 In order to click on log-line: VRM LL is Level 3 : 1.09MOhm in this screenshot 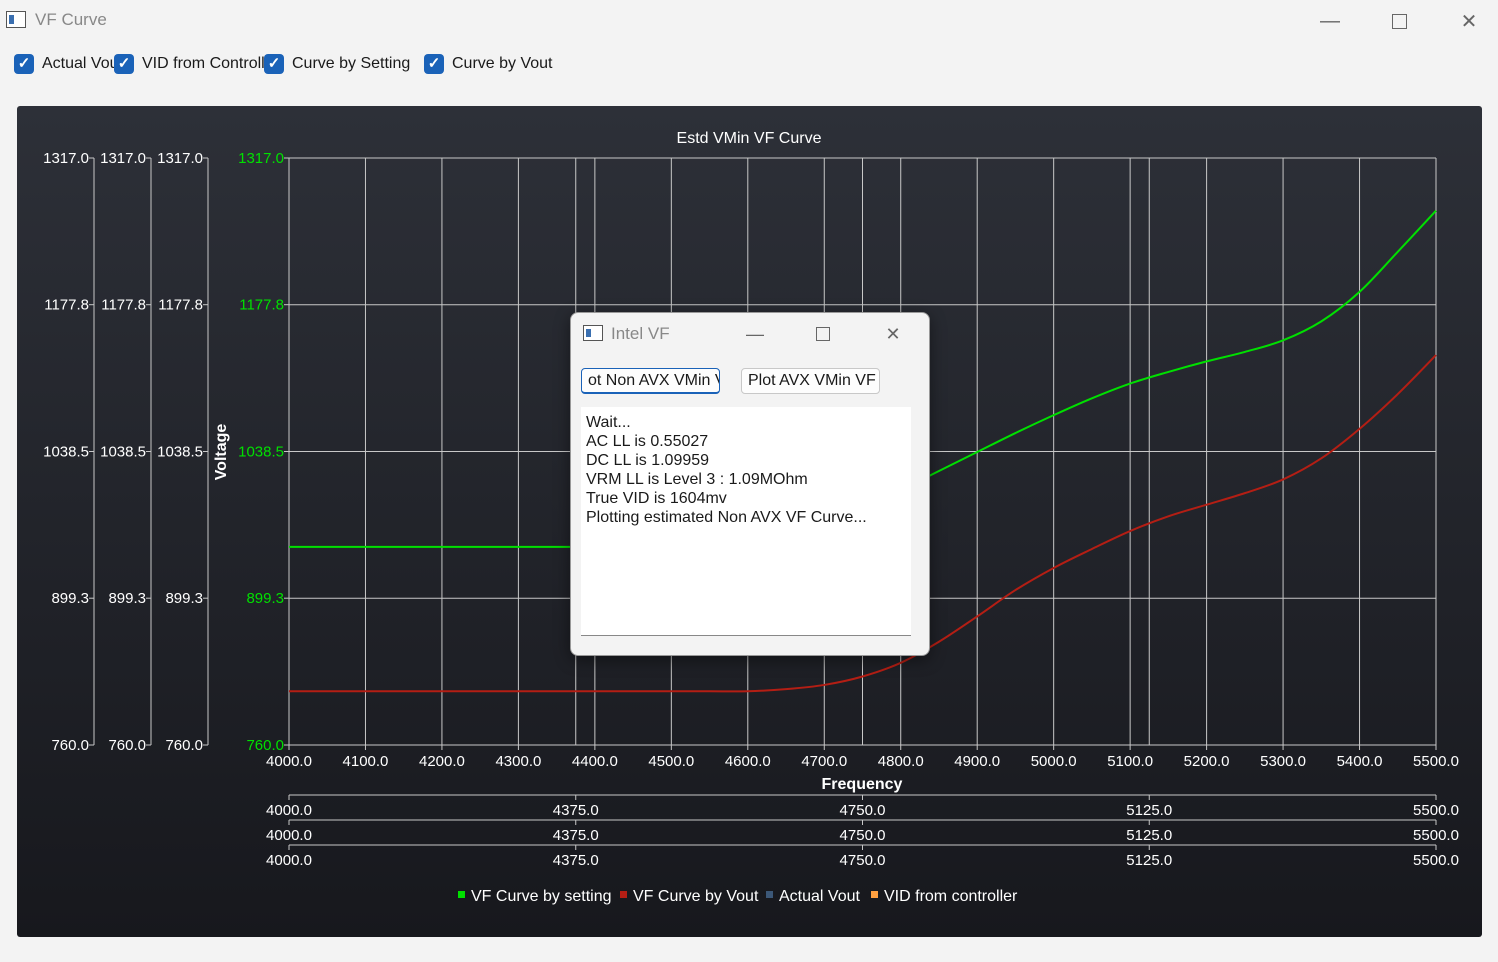, I will do `click(697, 479)`.